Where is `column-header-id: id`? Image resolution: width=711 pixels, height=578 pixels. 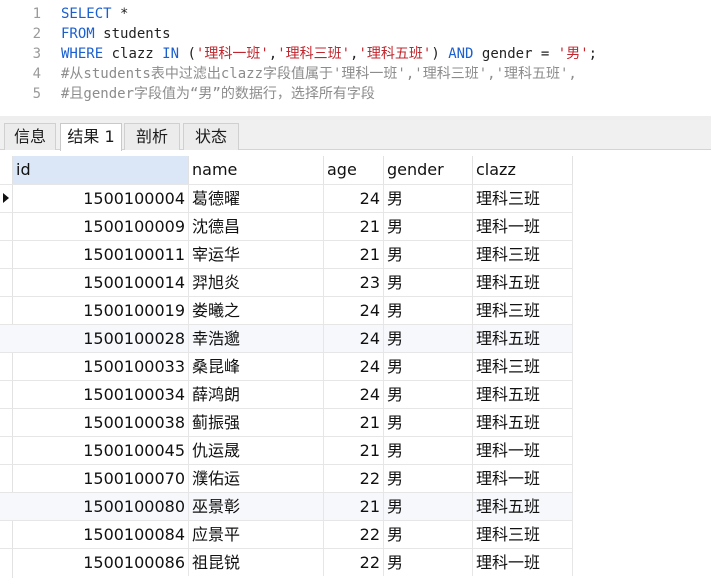
column-header-id: id is located at coordinates (101, 170).